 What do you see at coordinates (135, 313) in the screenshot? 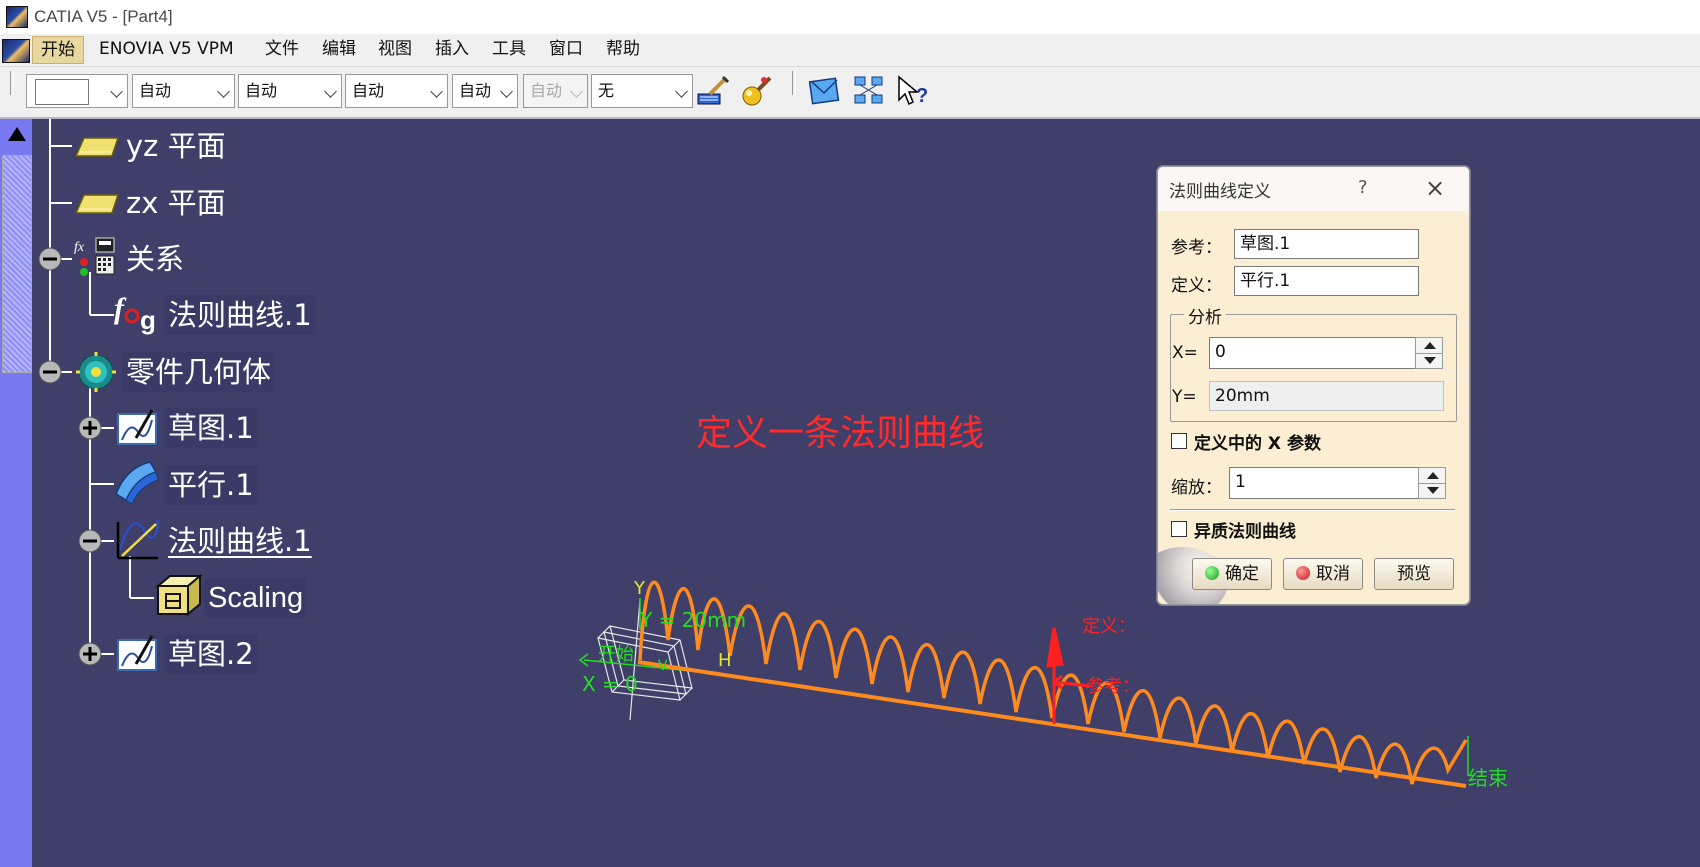
I see `law-formula-icon: f g` at bounding box center [135, 313].